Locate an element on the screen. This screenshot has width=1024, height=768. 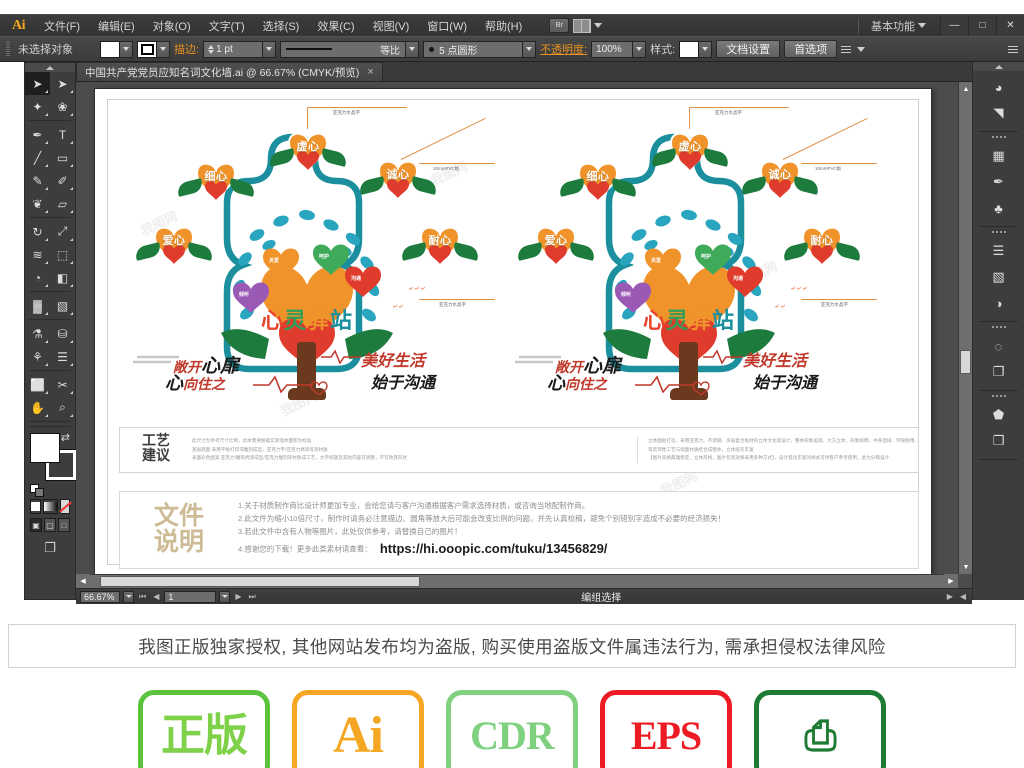
artboard-tool: ⬜ is located at coordinates (37, 384).